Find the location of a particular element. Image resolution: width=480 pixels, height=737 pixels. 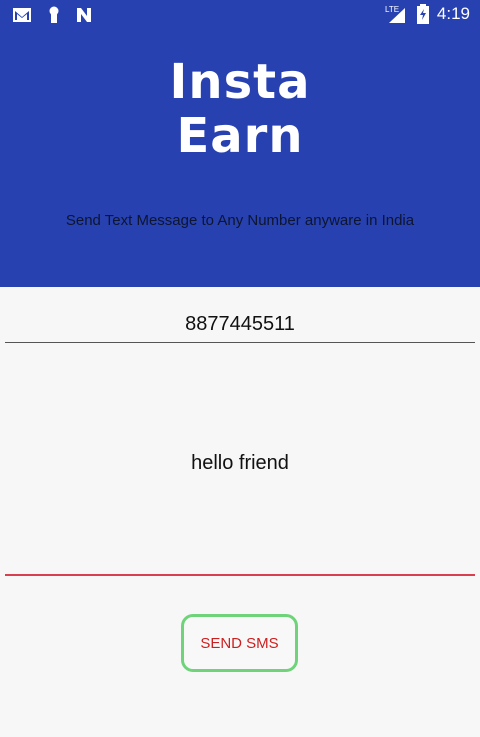

status-right: LTE 4:19 is located at coordinates (427, 14).